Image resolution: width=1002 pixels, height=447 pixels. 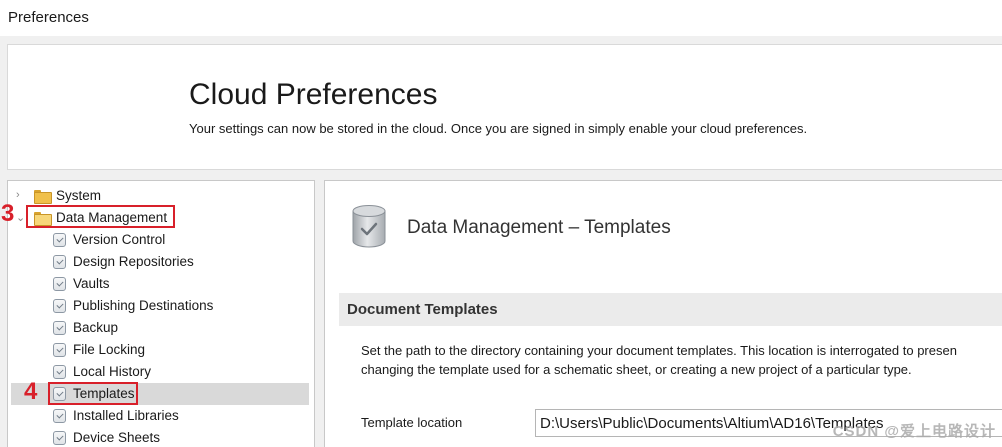 What do you see at coordinates (501, 18) in the screenshot?
I see `window-title-bar: Preferences` at bounding box center [501, 18].